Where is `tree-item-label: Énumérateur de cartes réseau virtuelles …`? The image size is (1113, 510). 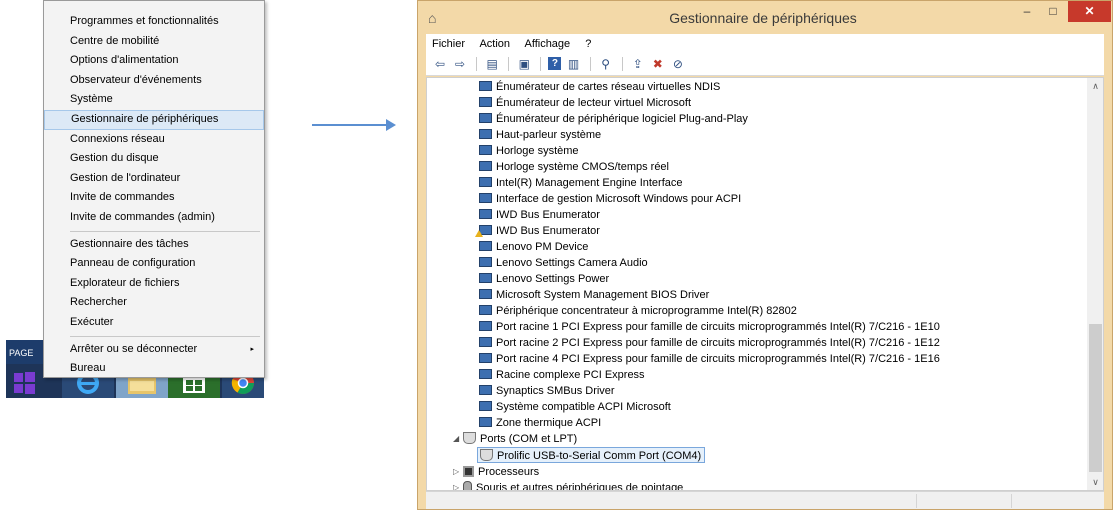 tree-item-label: Énumérateur de cartes réseau virtuelles … is located at coordinates (608, 87).